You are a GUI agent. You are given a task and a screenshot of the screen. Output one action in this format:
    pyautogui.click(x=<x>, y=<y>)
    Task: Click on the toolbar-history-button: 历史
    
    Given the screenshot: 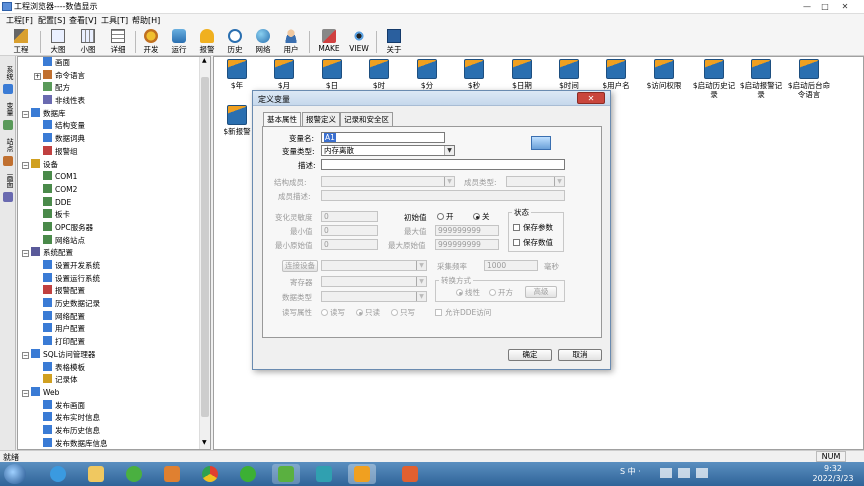 What is the action you would take?
    pyautogui.click(x=235, y=41)
    